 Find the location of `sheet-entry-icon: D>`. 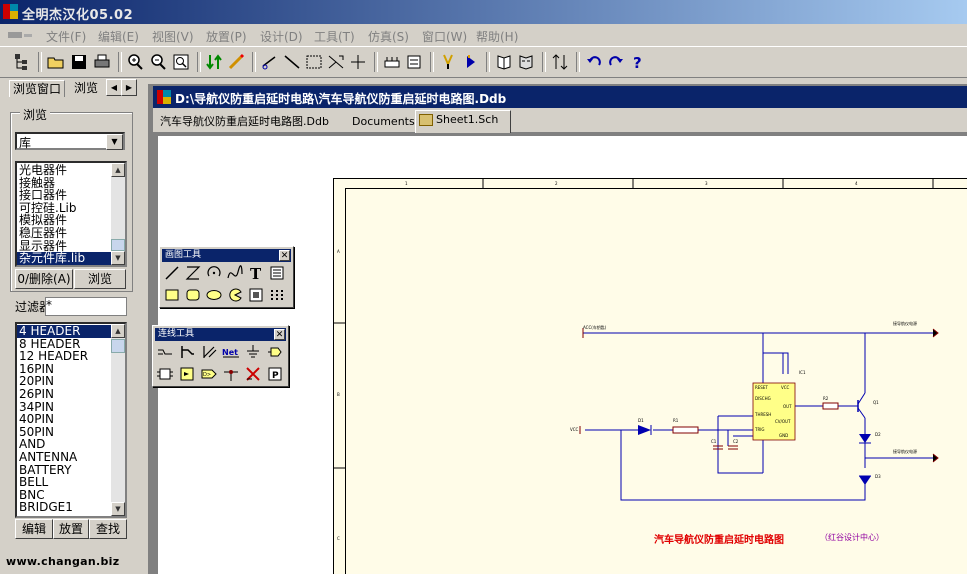

sheet-entry-icon: D> is located at coordinates (209, 374).